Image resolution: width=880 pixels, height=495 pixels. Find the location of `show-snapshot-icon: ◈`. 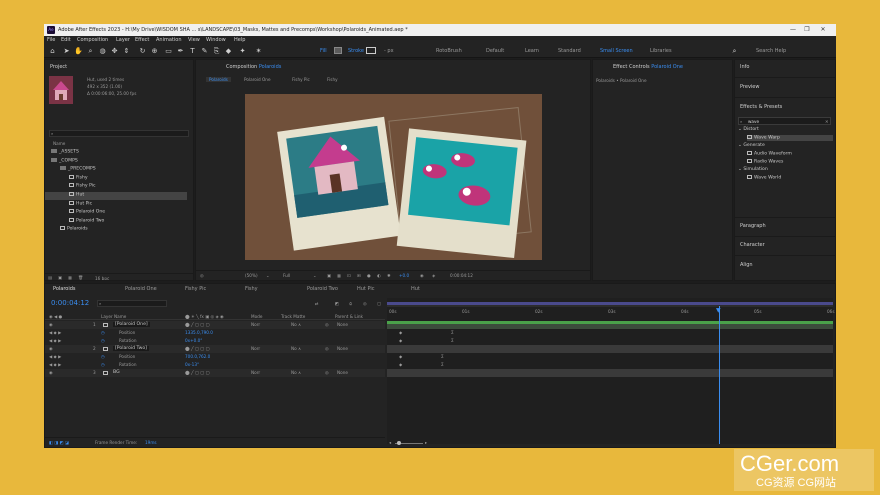

show-snapshot-icon: ◈ is located at coordinates (433, 275).